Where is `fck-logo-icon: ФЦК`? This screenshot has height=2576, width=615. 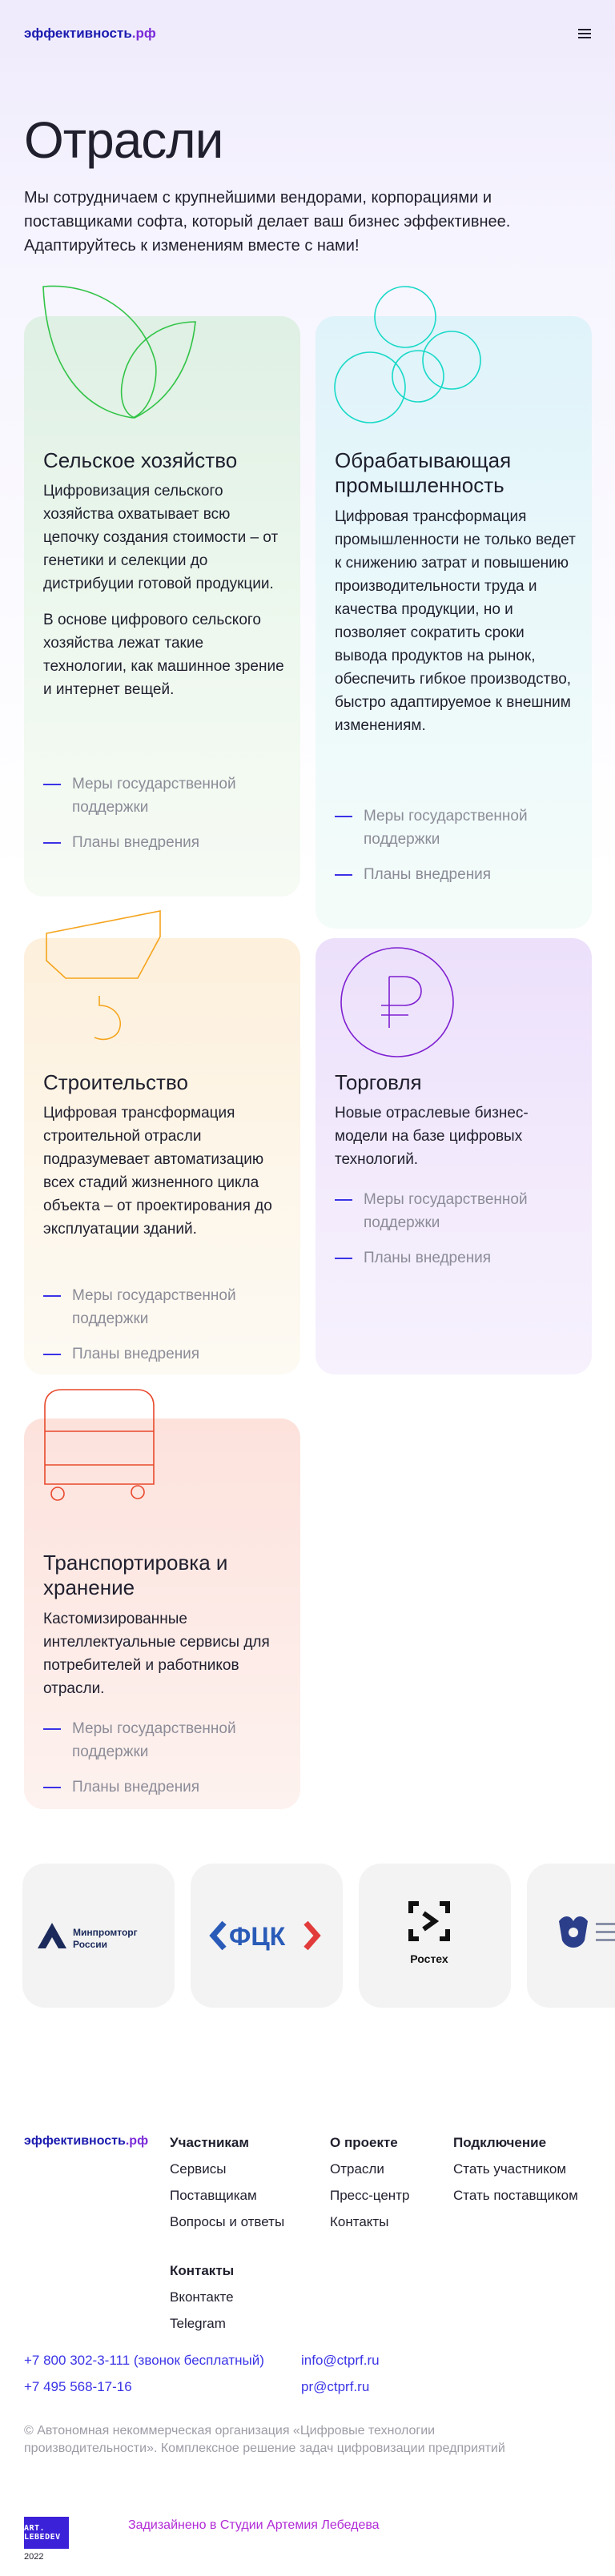
fck-logo-icon: ФЦК is located at coordinates (265, 1935).